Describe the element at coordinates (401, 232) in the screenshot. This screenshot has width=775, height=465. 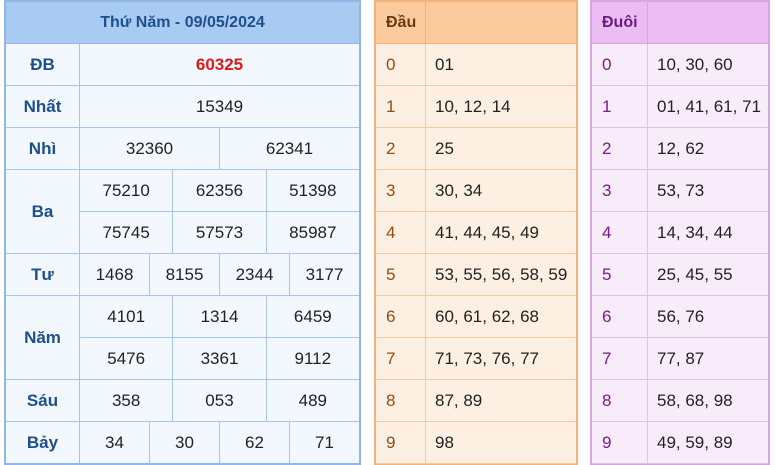
I see `head-digit-digit: 4` at that location.